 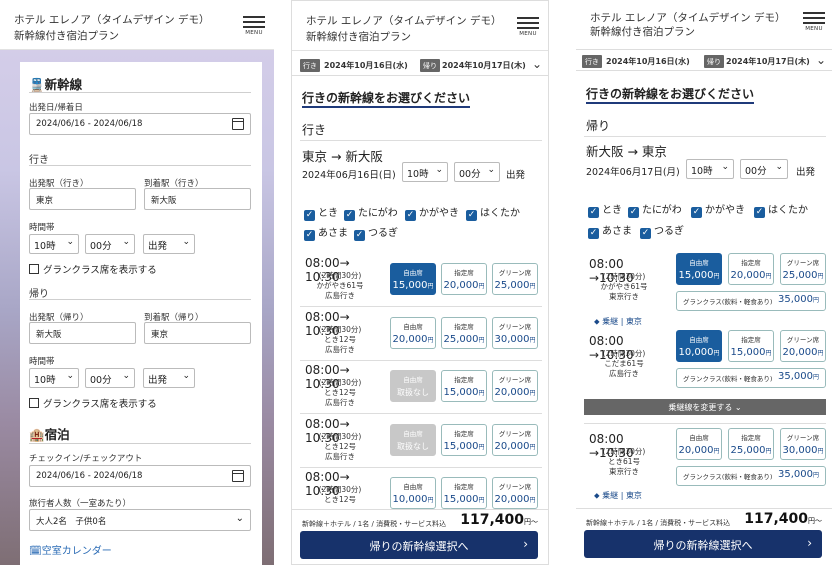 I want to click on time-label: 時間帯, so click(x=42, y=228).